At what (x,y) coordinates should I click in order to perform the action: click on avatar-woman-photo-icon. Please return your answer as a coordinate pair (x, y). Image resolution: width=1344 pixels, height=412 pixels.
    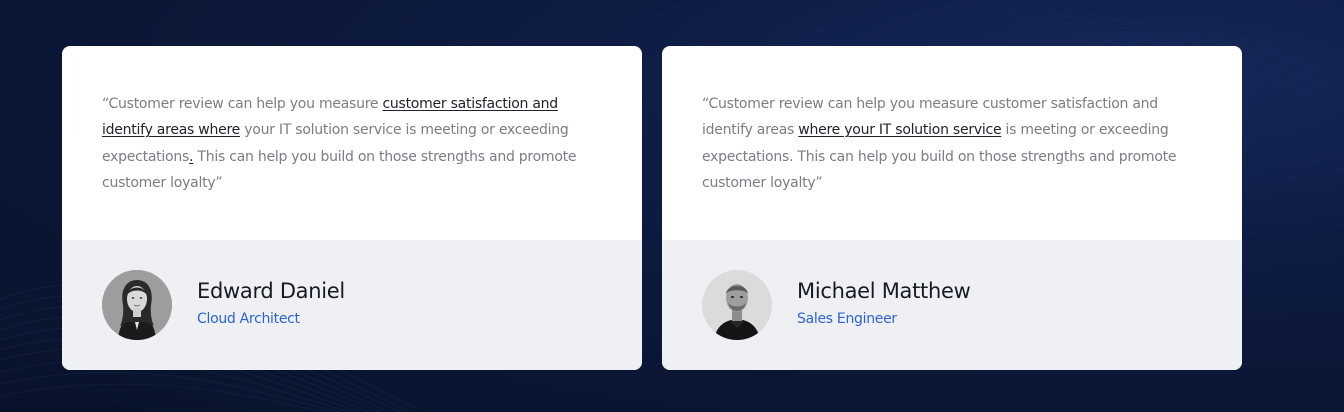
    Looking at the image, I should click on (137, 305).